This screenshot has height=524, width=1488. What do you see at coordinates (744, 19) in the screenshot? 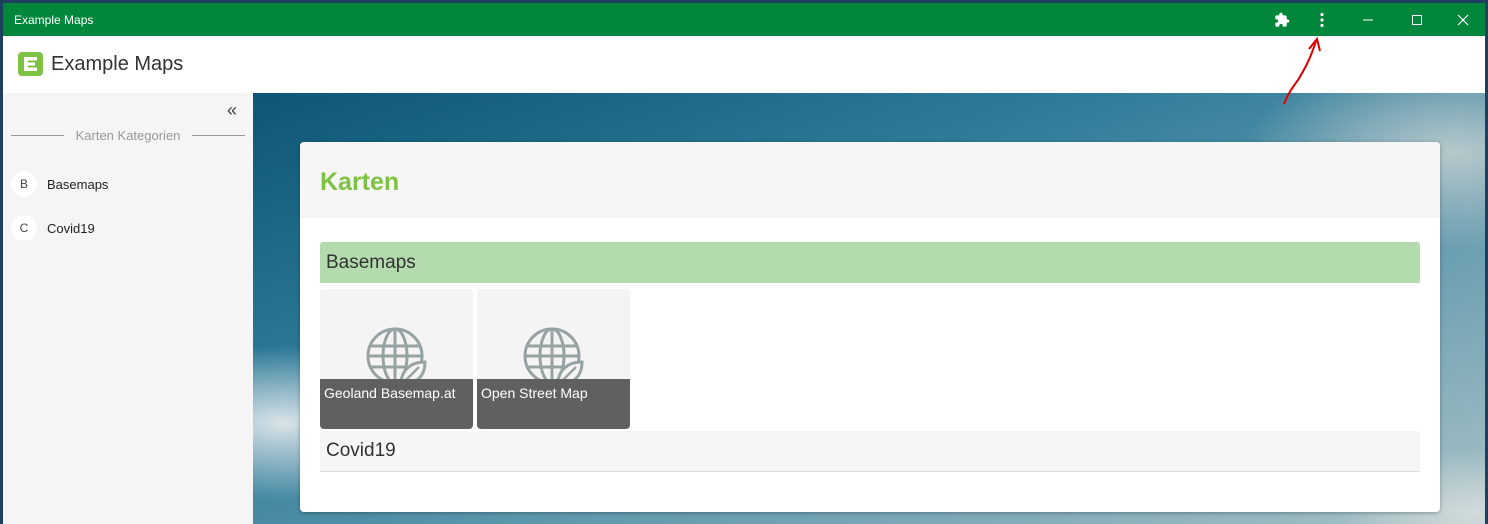
I see `window-titlebar: Example Maps` at bounding box center [744, 19].